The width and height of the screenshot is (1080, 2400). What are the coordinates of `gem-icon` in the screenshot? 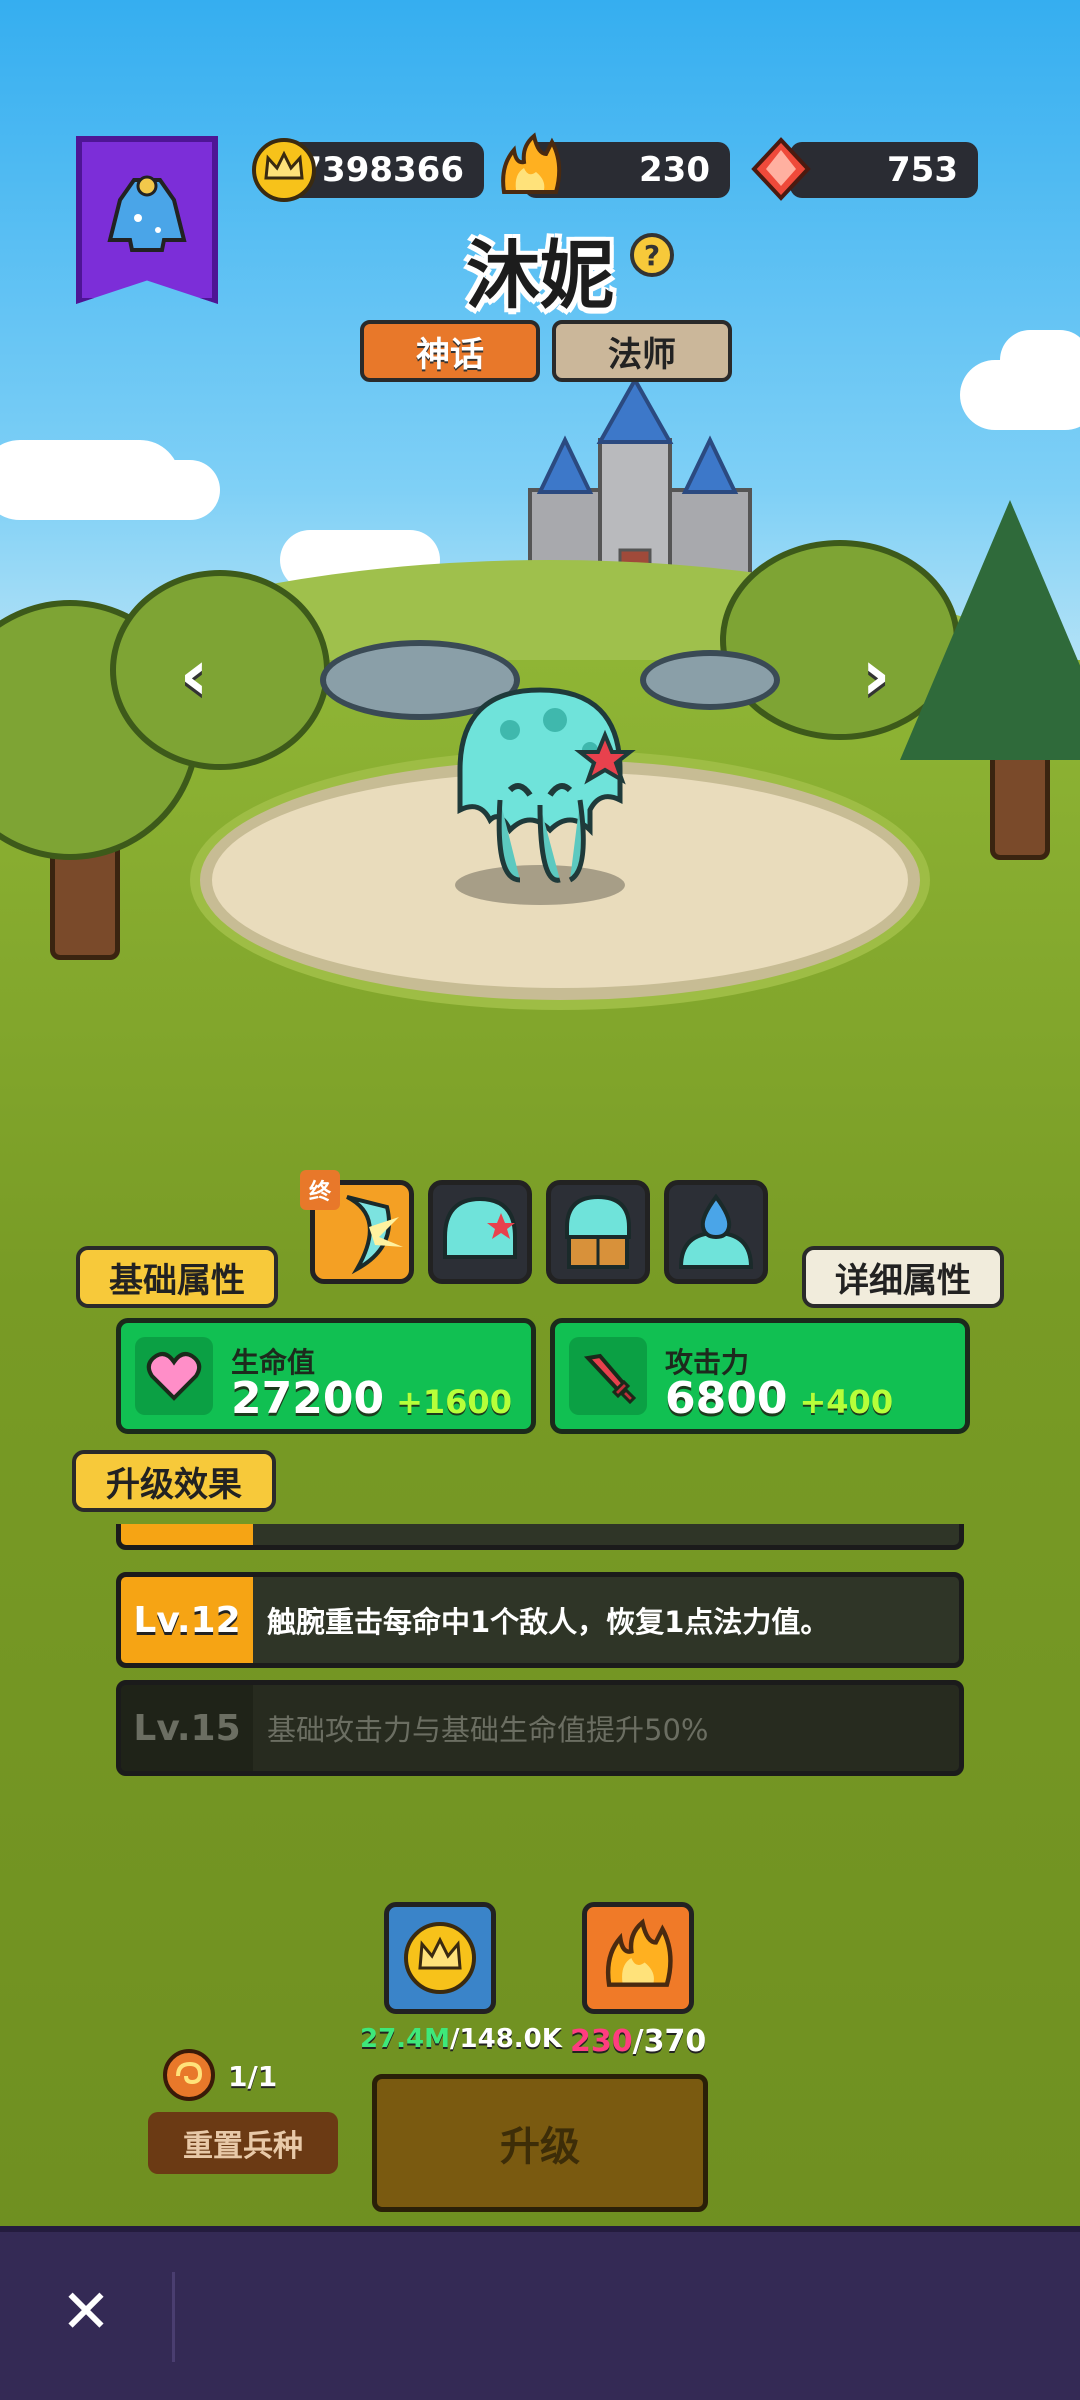 It's located at (781, 169).